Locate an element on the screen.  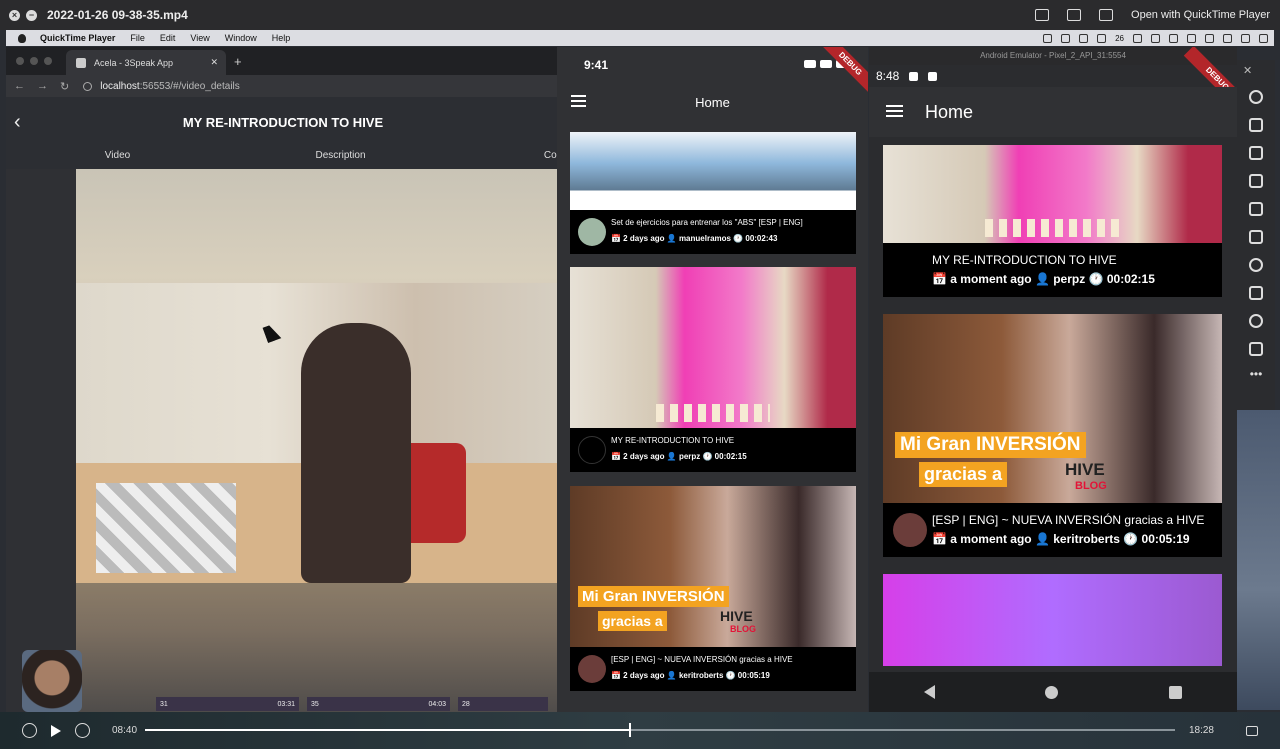
android-video-card is located at coordinates (1052, 620).